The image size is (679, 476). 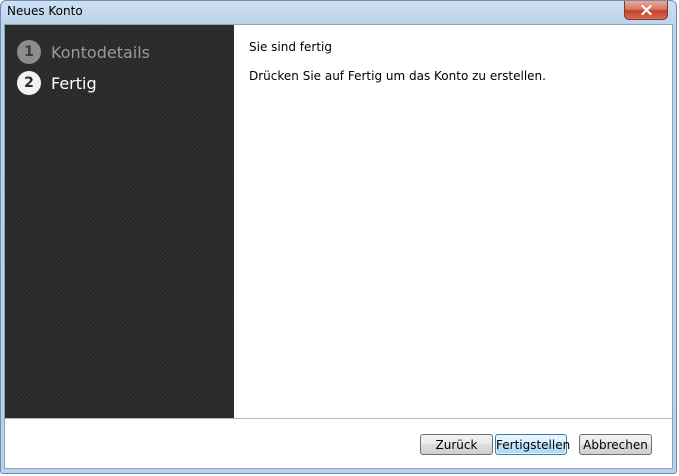 What do you see at coordinates (338, 12) in the screenshot?
I see `title-bar: Neues Konto` at bounding box center [338, 12].